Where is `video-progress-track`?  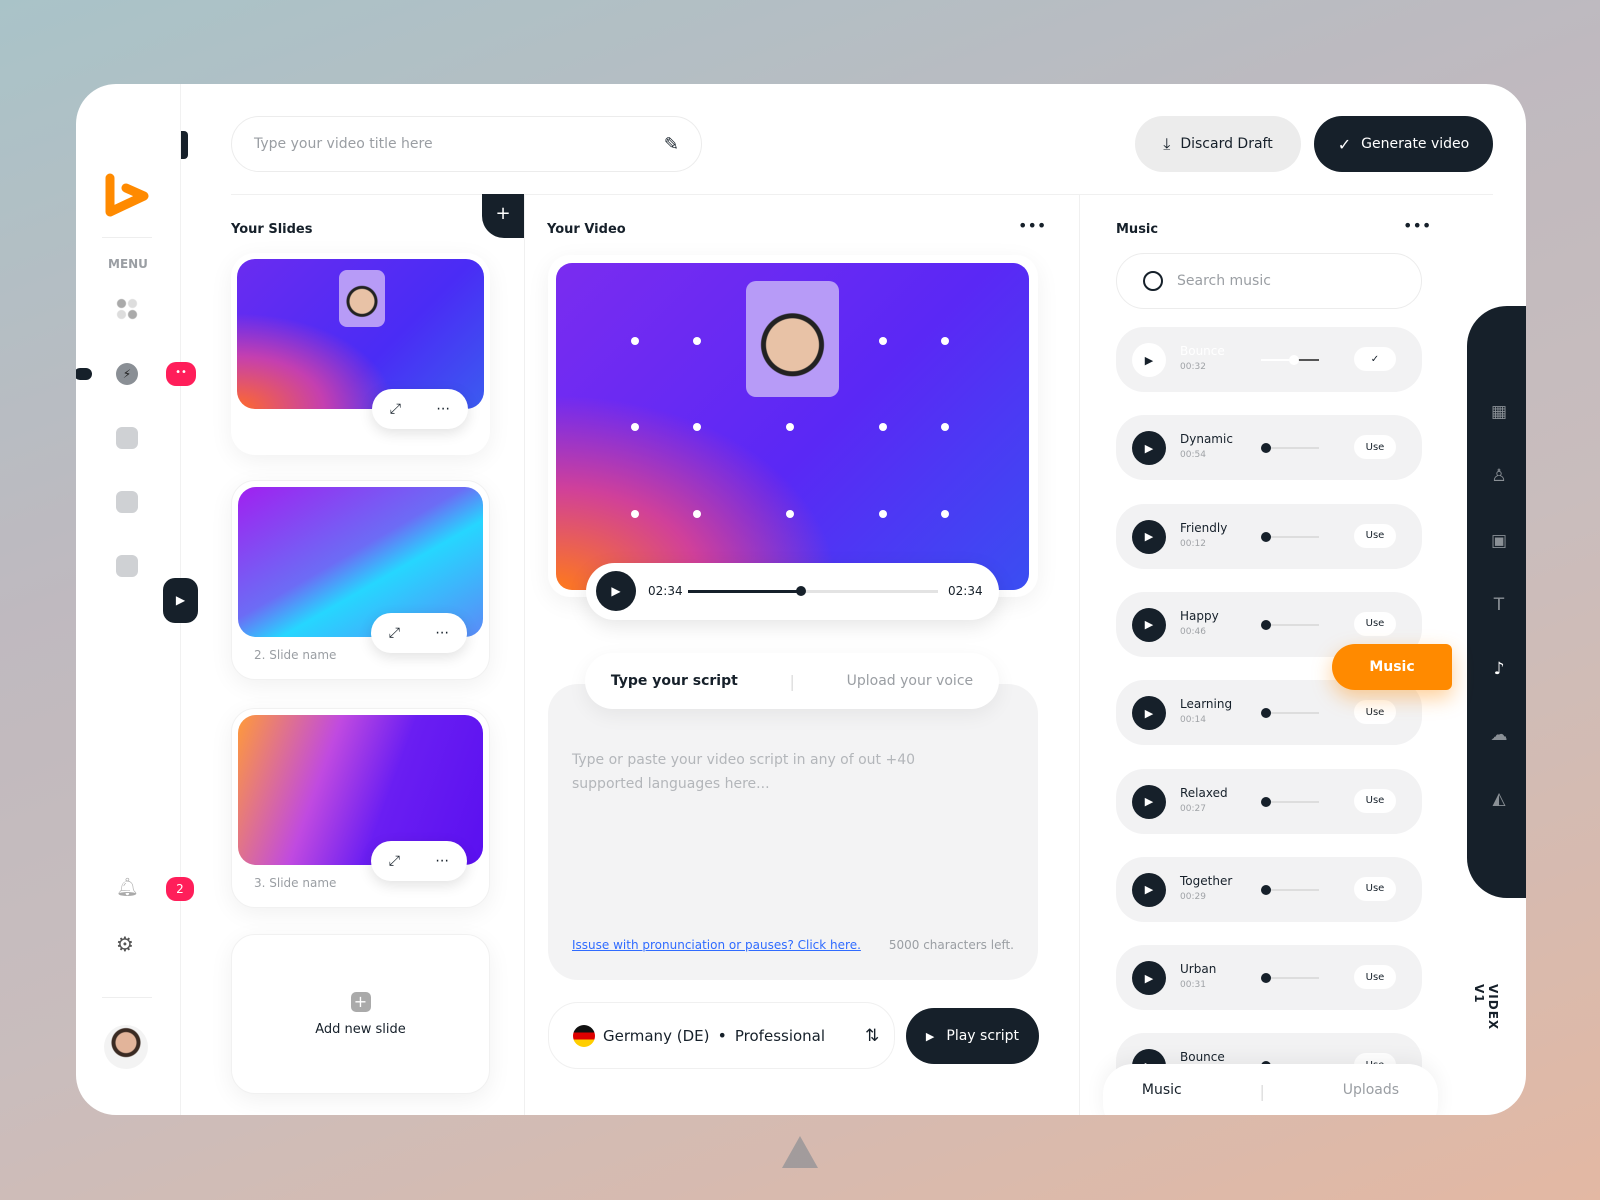
video-progress-track is located at coordinates (813, 591).